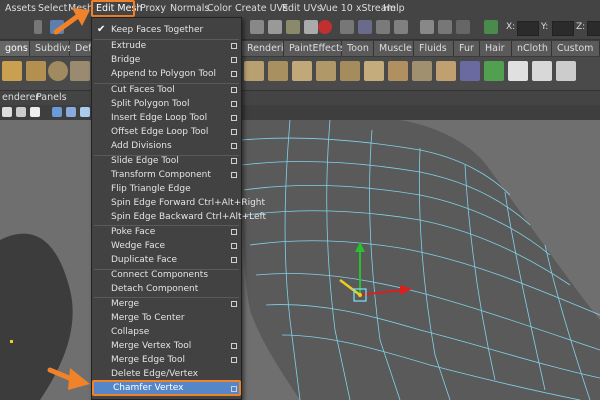 This screenshot has height=400, width=600. Describe the element at coordinates (467, 48) in the screenshot. I see `tab-fur: Fur` at that location.